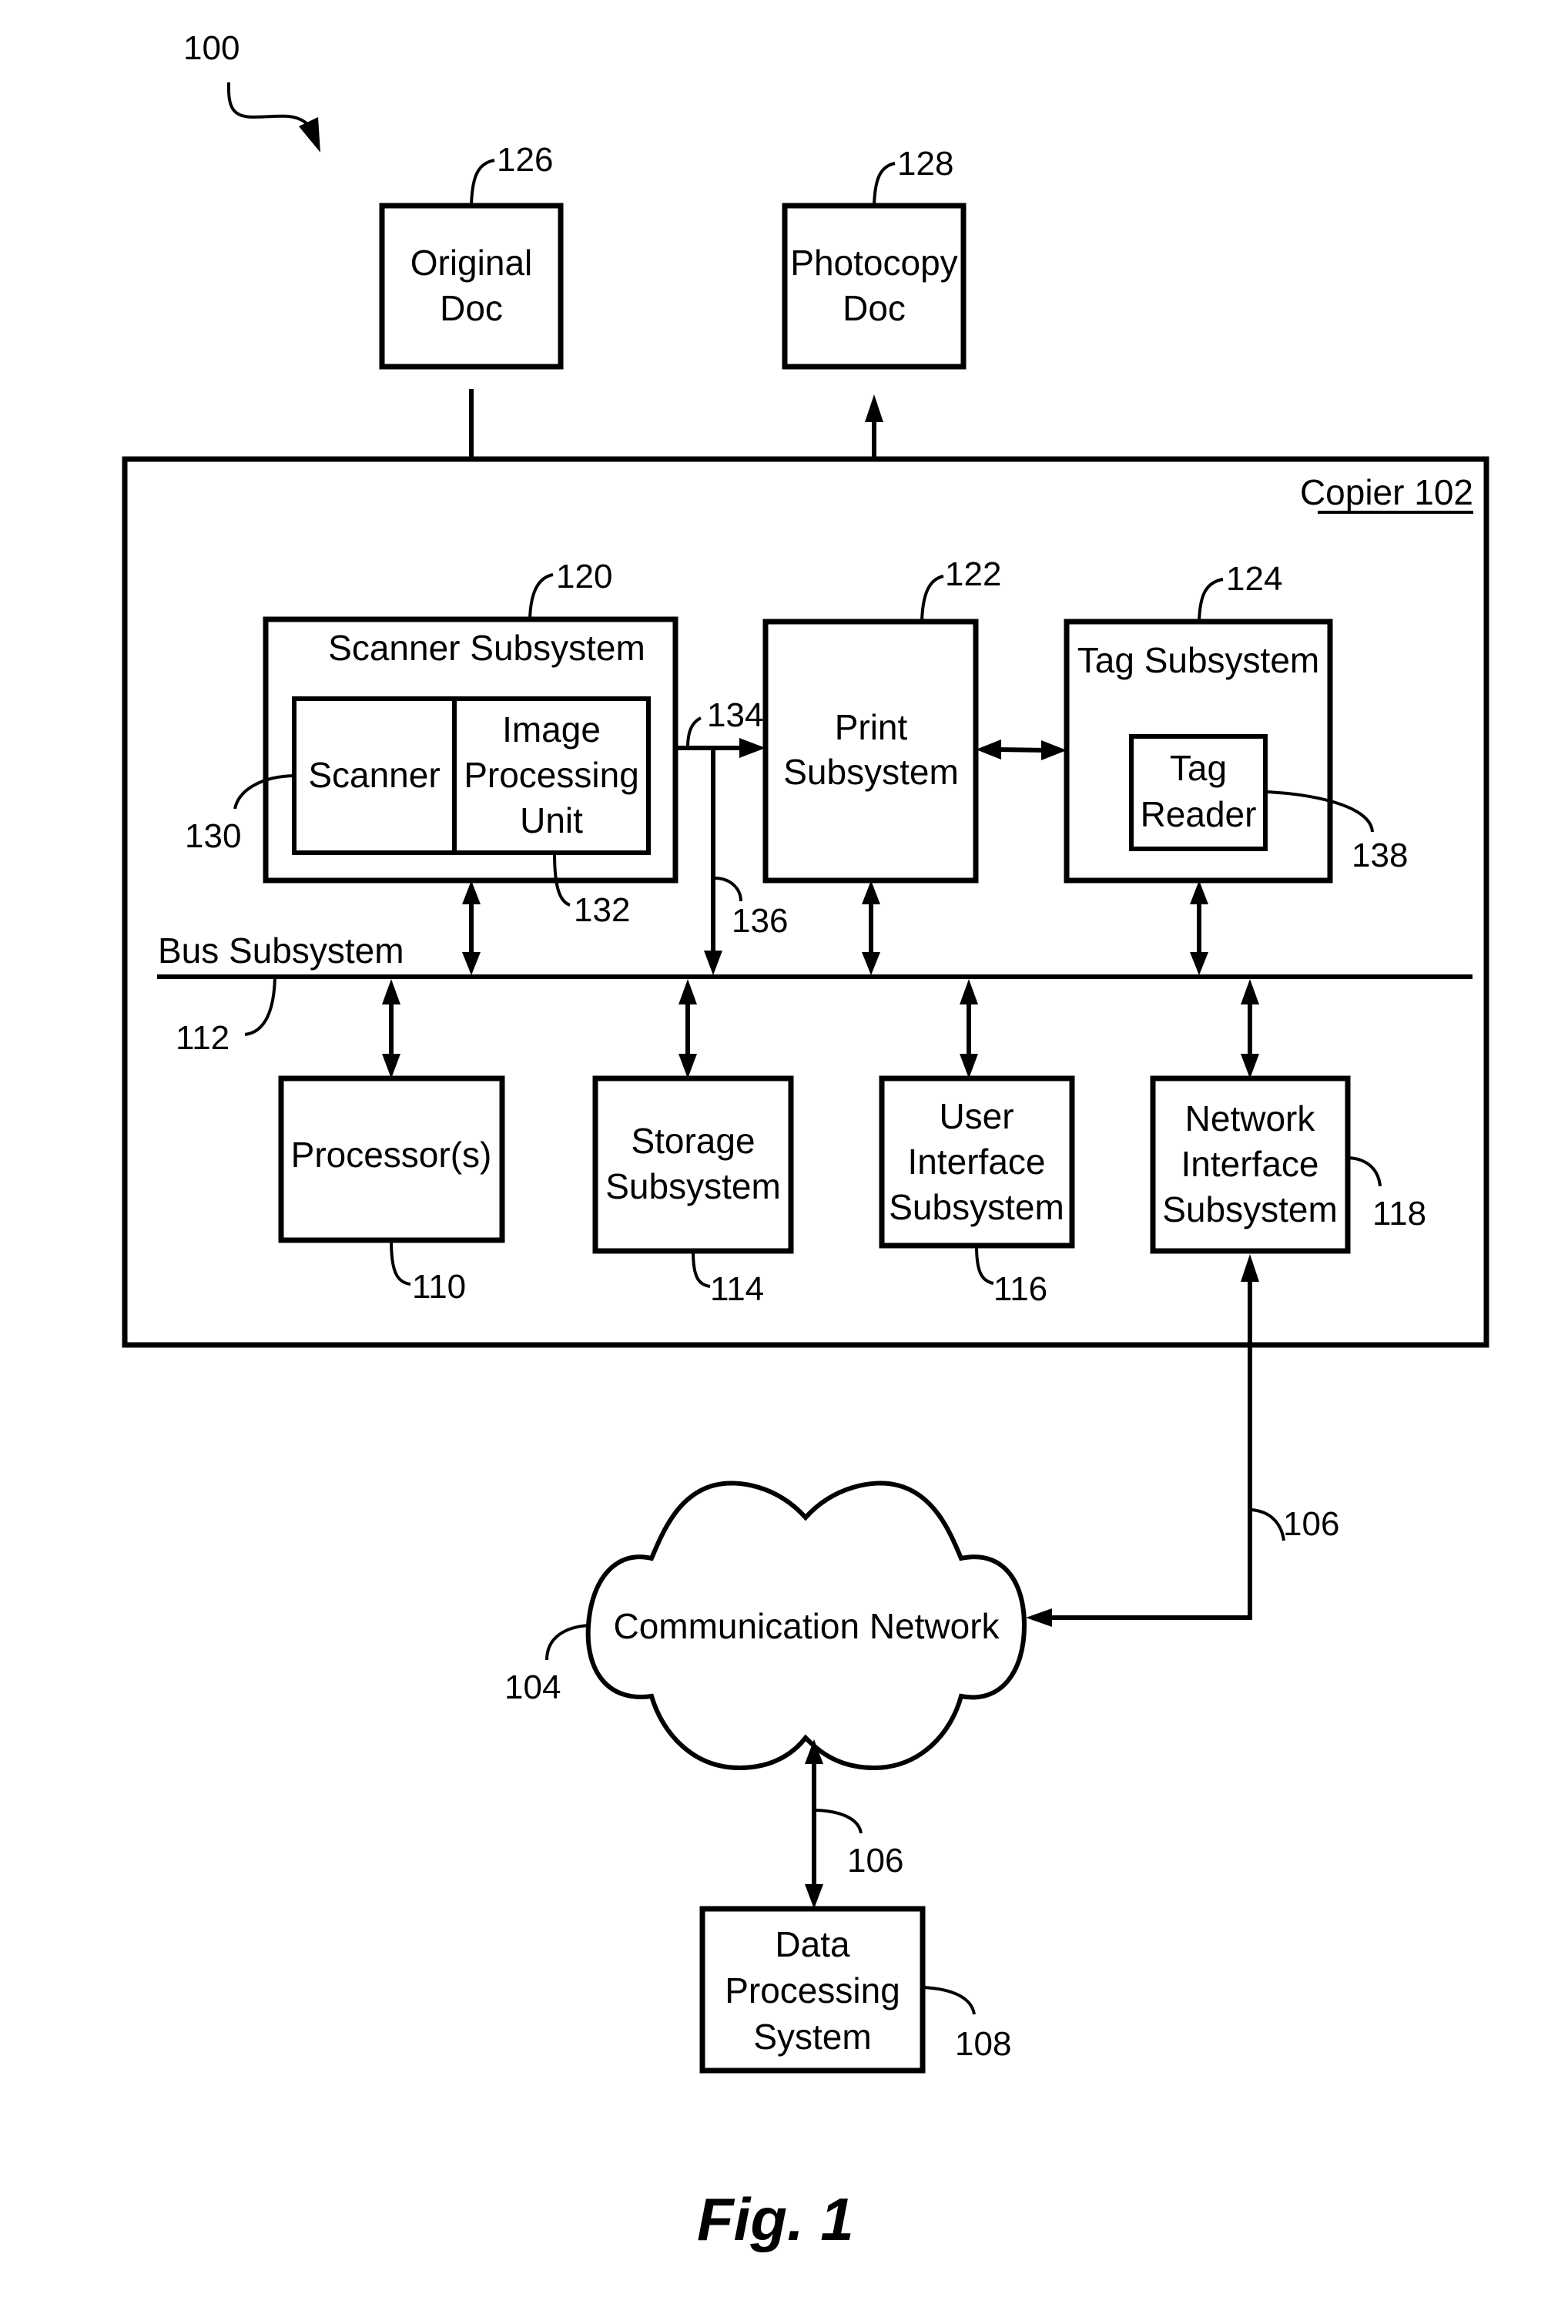 The height and width of the screenshot is (2324, 1568). Describe the element at coordinates (693, 1141) in the screenshot. I see `storage-line-1: Storage` at that location.